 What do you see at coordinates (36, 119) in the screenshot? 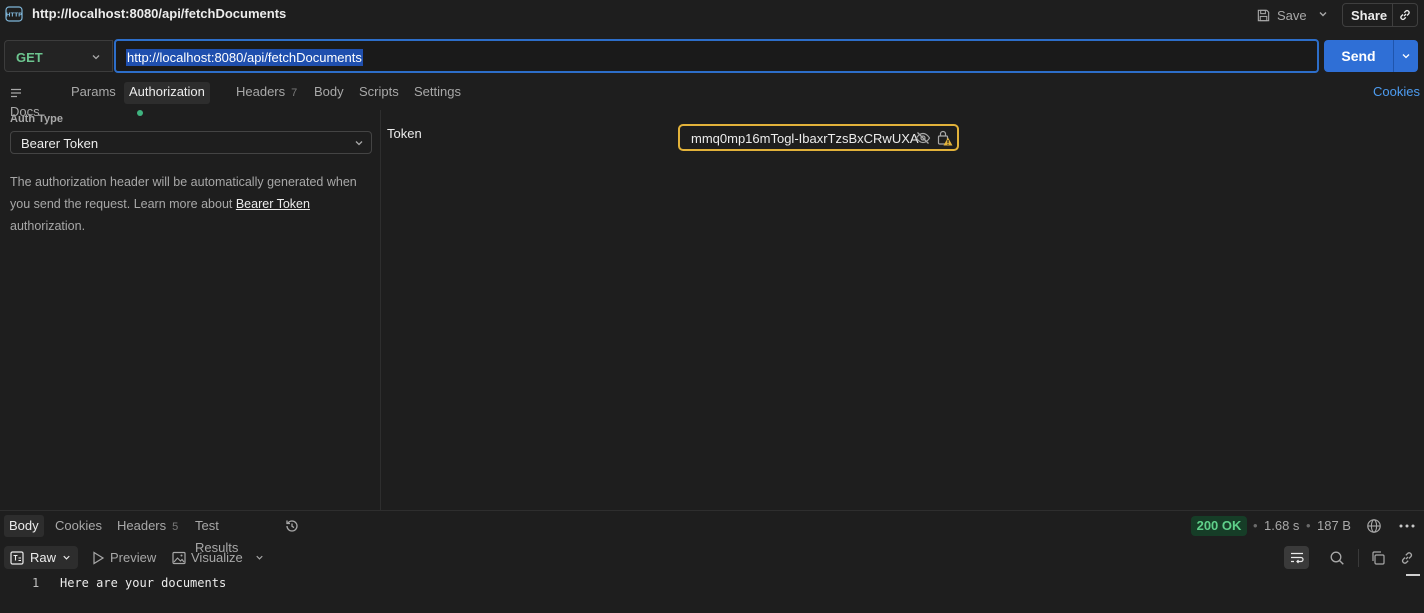
I see `auth-type-label: Auth Type` at bounding box center [36, 119].